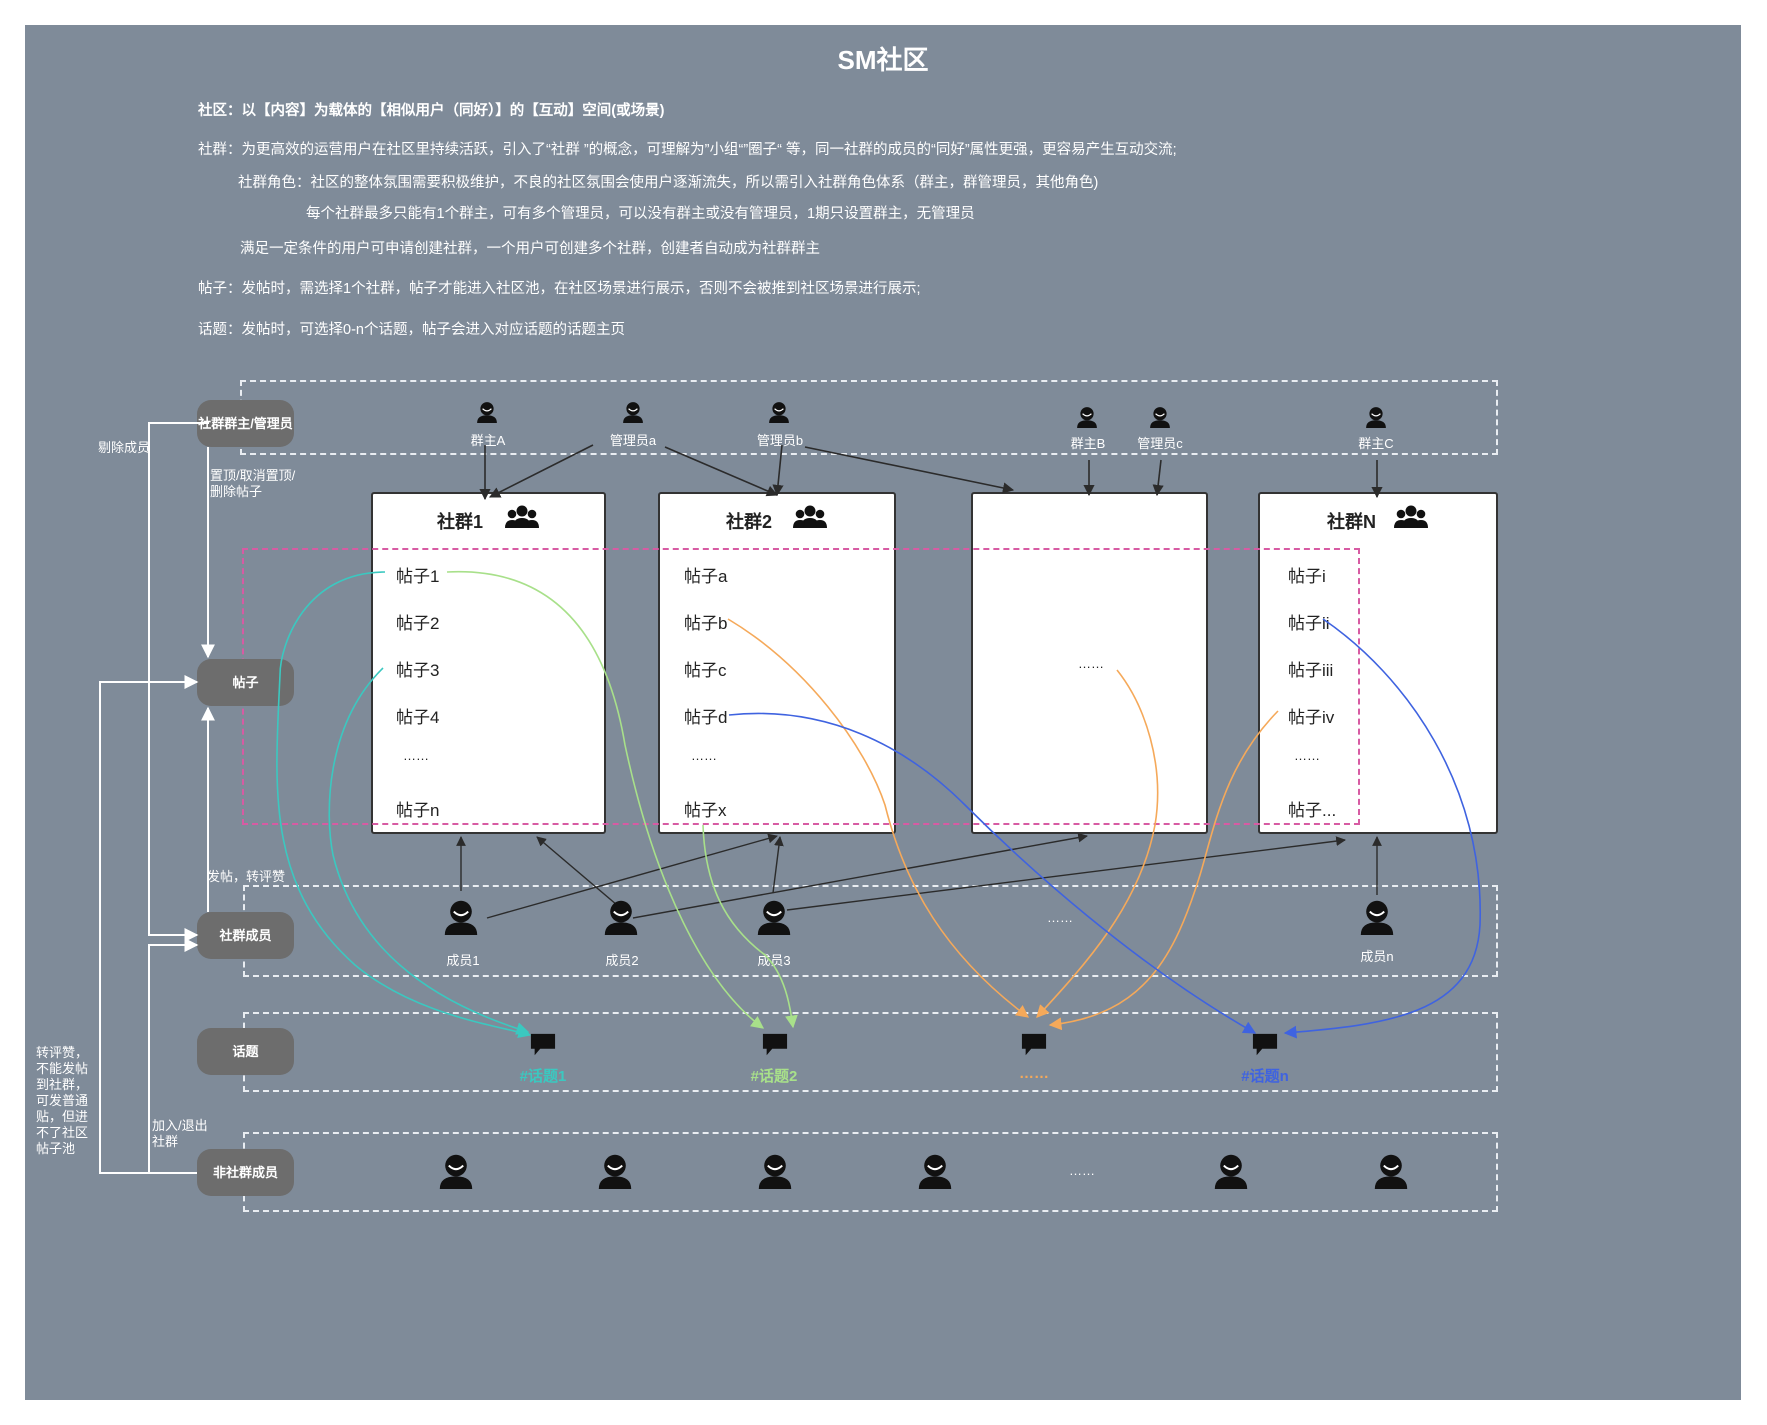 This screenshot has width=1767, height=1425. What do you see at coordinates (904, 1044) in the screenshot?
I see `topic-chat-icons` at bounding box center [904, 1044].